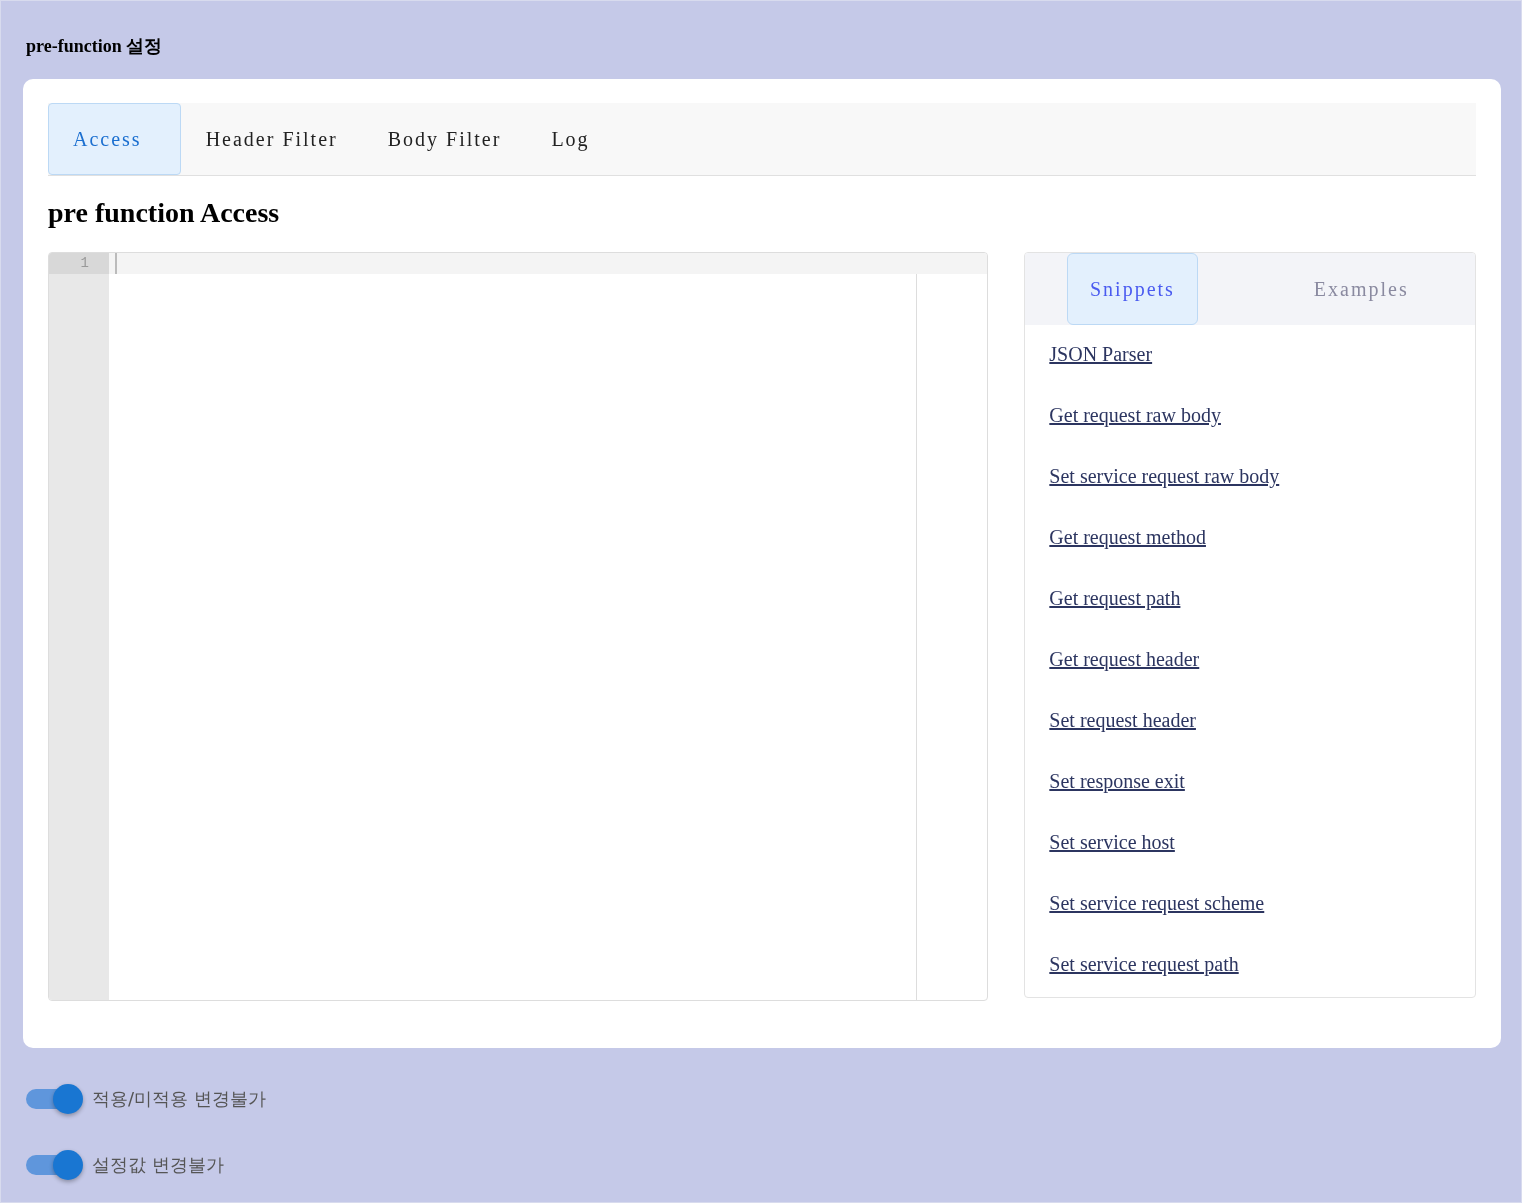  I want to click on tab: Access, so click(114, 139).